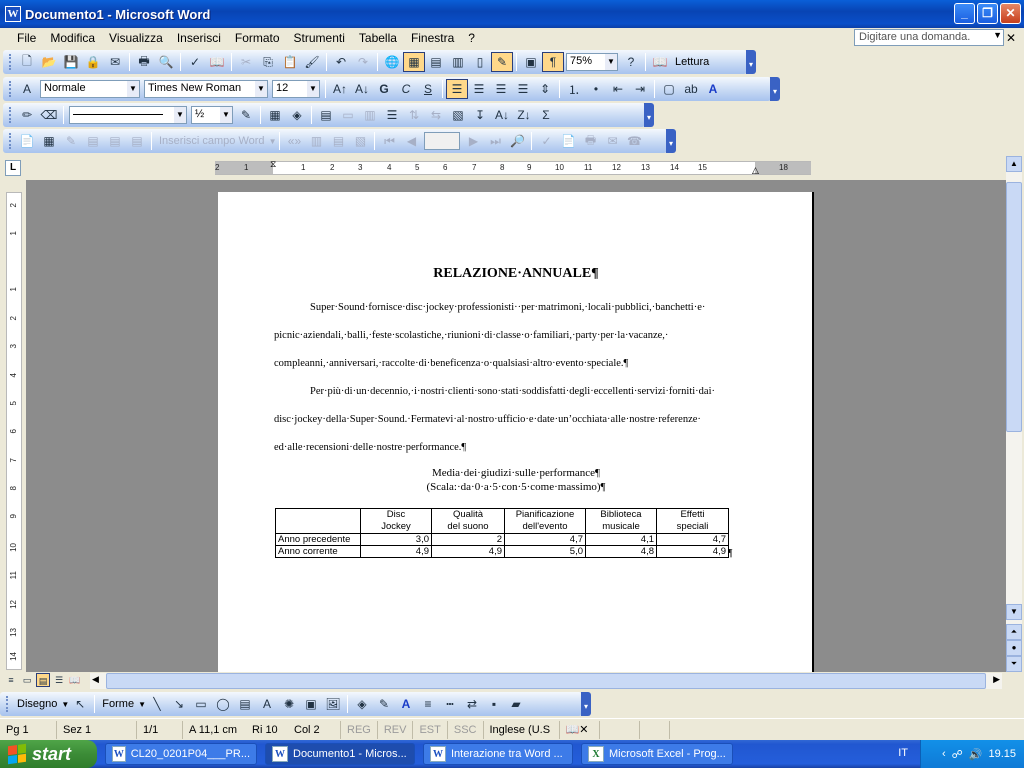 Image resolution: width=1024 pixels, height=768 pixels. Describe the element at coordinates (578, 729) in the screenshot. I see `spelling-status-icon: 📖✕` at that location.